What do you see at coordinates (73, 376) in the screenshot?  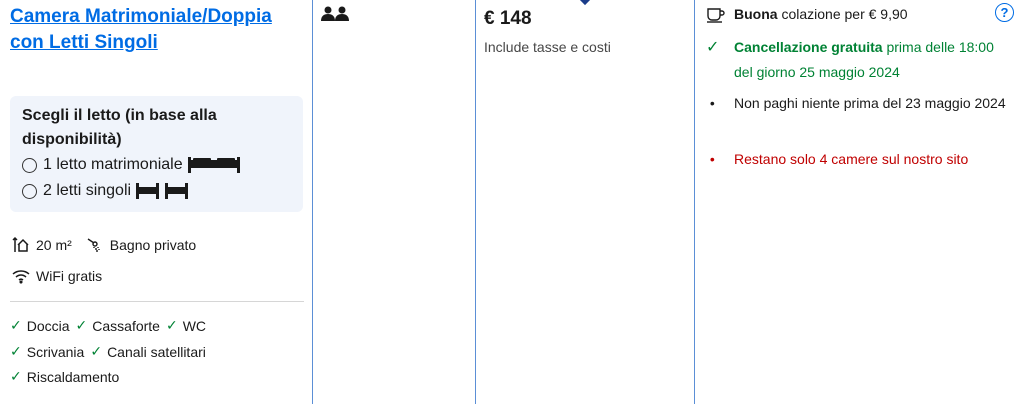 I see `amenity-label: Riscaldamento` at bounding box center [73, 376].